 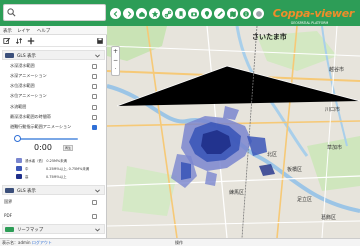 I want to click on time-display: 0:00, so click(x=43, y=147).